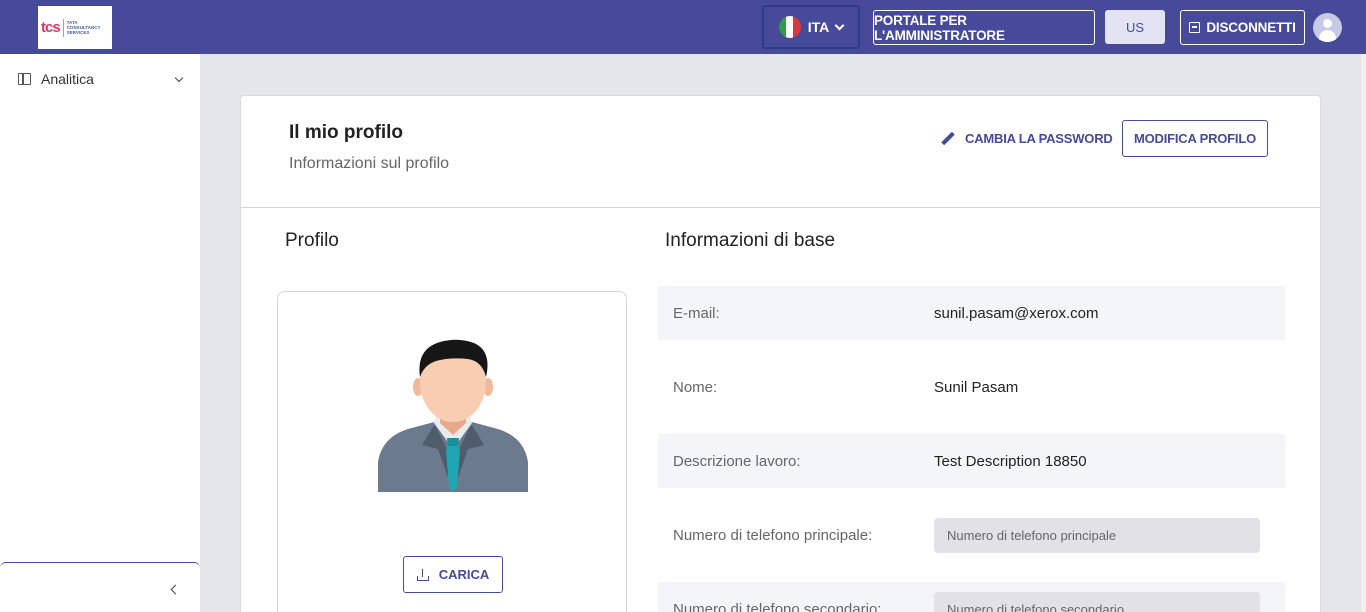  Describe the element at coordinates (175, 589) in the screenshot. I see `collapse-sidebar-icon` at that location.